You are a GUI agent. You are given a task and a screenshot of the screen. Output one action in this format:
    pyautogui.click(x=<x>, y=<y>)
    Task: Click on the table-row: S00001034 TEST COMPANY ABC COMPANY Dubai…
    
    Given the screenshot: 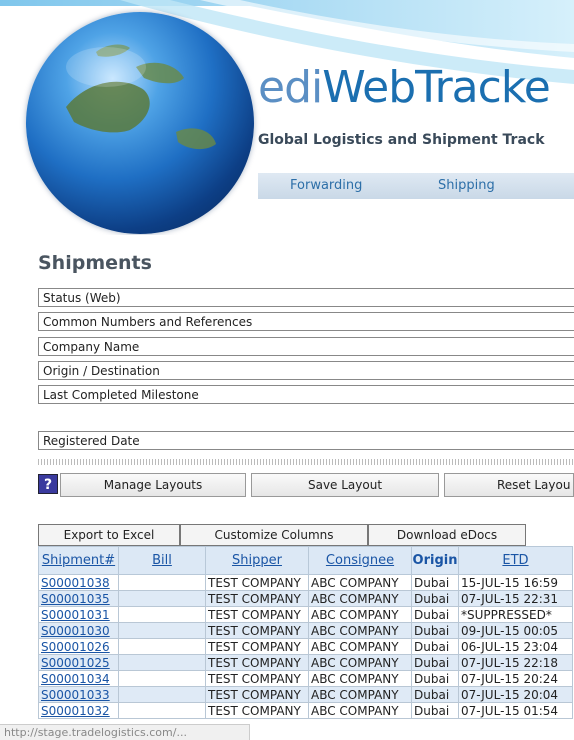 What is the action you would take?
    pyautogui.click(x=305, y=678)
    